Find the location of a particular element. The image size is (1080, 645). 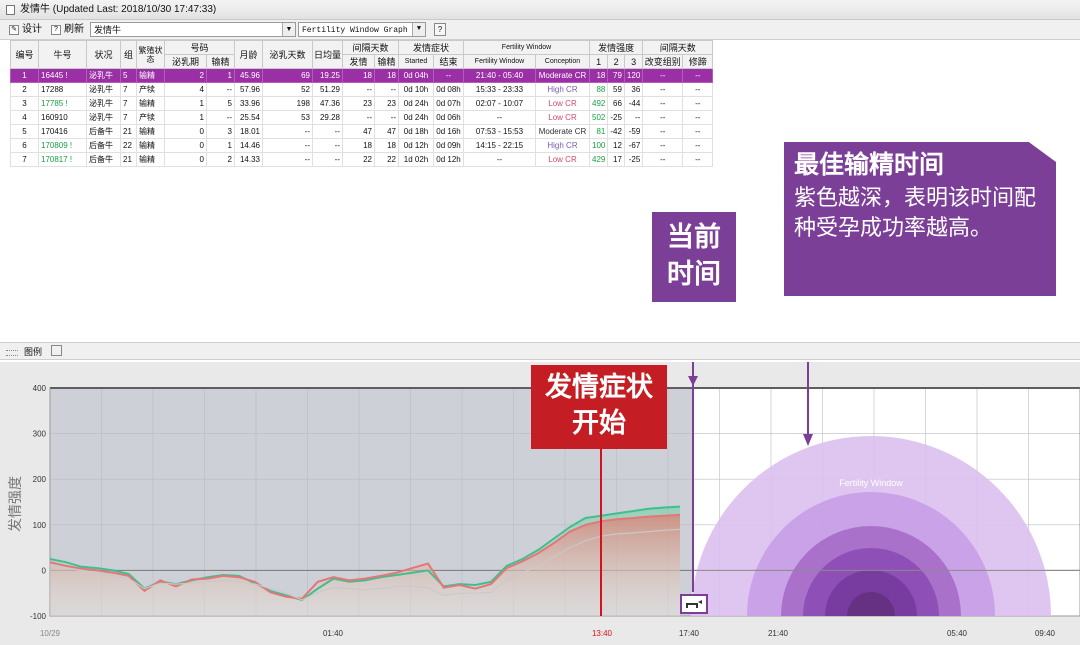

cell-daily-text: -- is located at coordinates (337, 159).